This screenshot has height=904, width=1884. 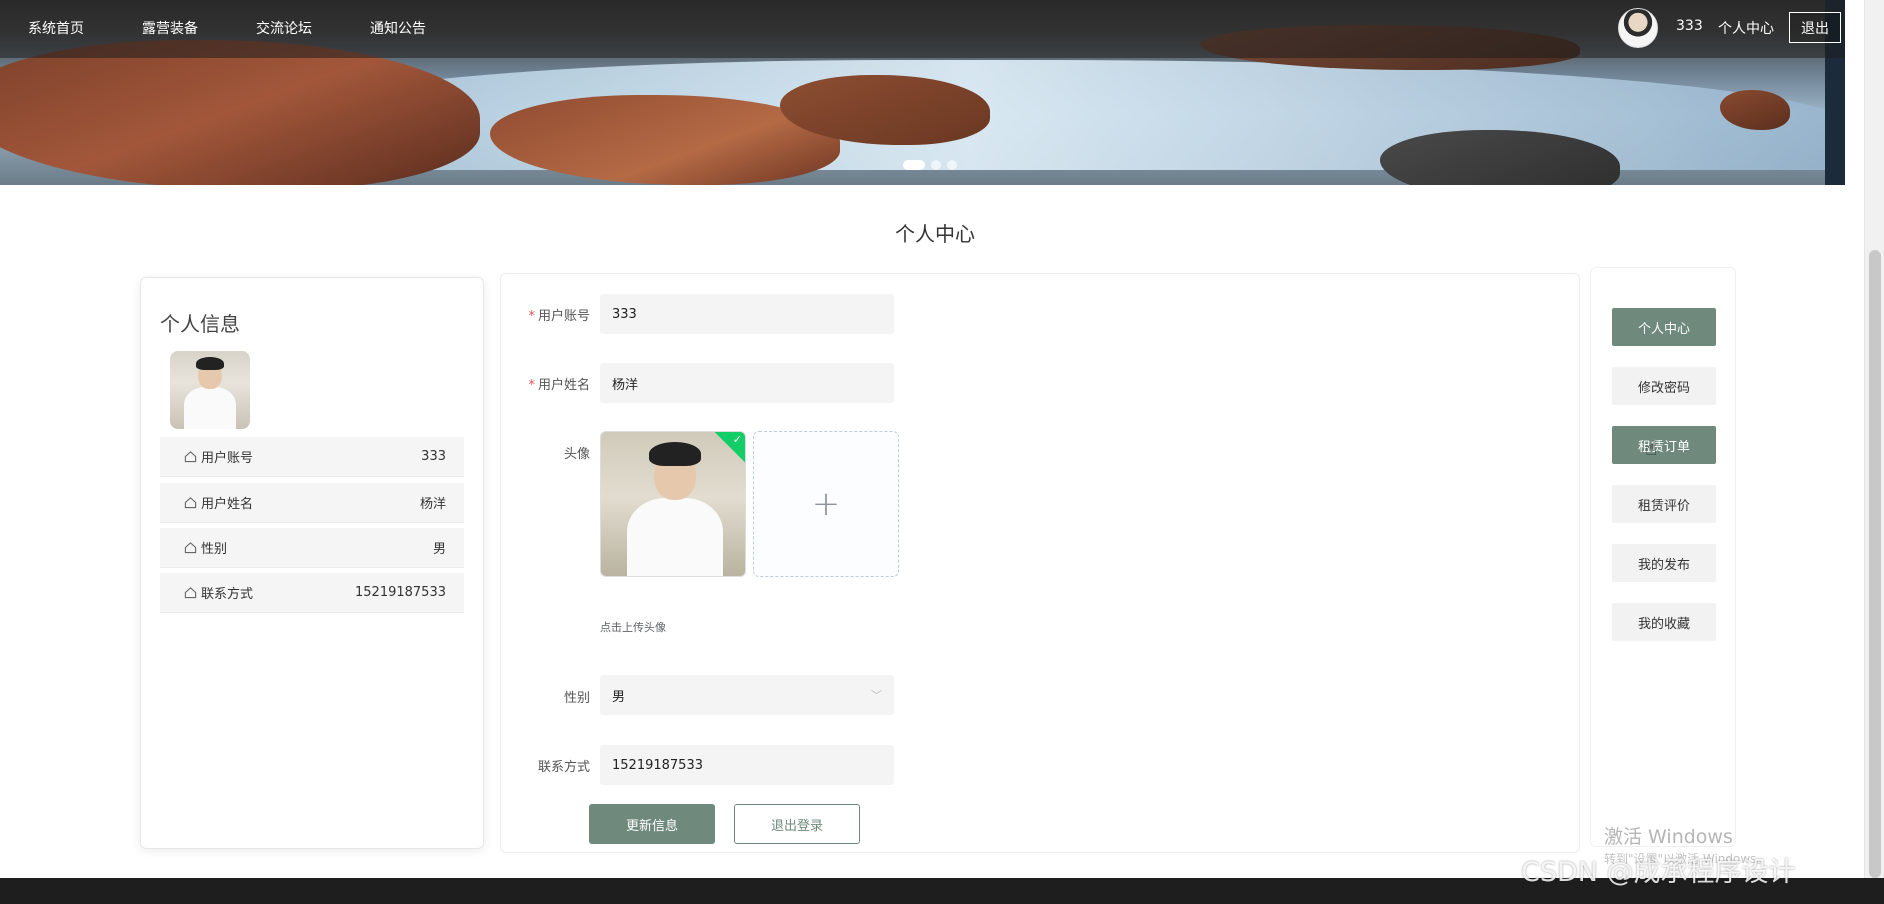 I want to click on logout-button: 退出, so click(x=1815, y=27).